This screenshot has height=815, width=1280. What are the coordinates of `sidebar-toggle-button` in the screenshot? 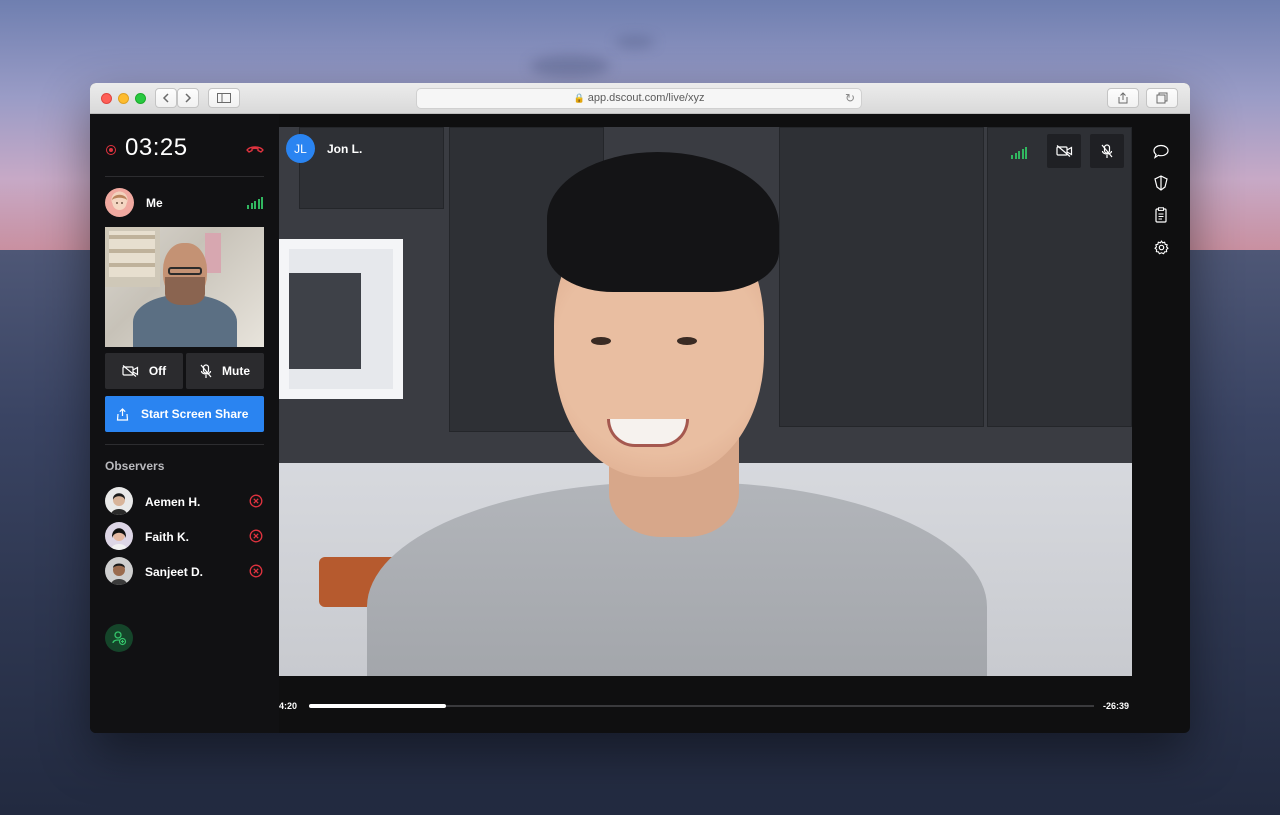 It's located at (224, 98).